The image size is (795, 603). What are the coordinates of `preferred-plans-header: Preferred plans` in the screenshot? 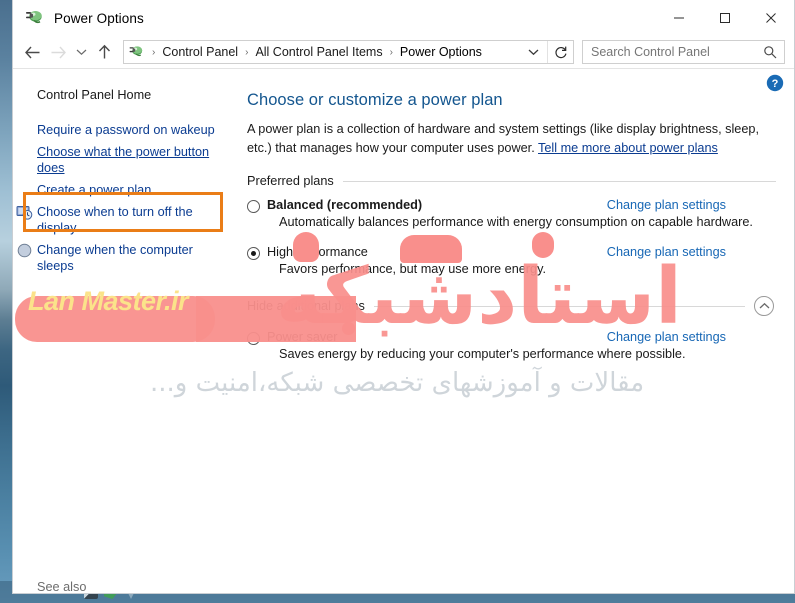 It's located at (511, 181).